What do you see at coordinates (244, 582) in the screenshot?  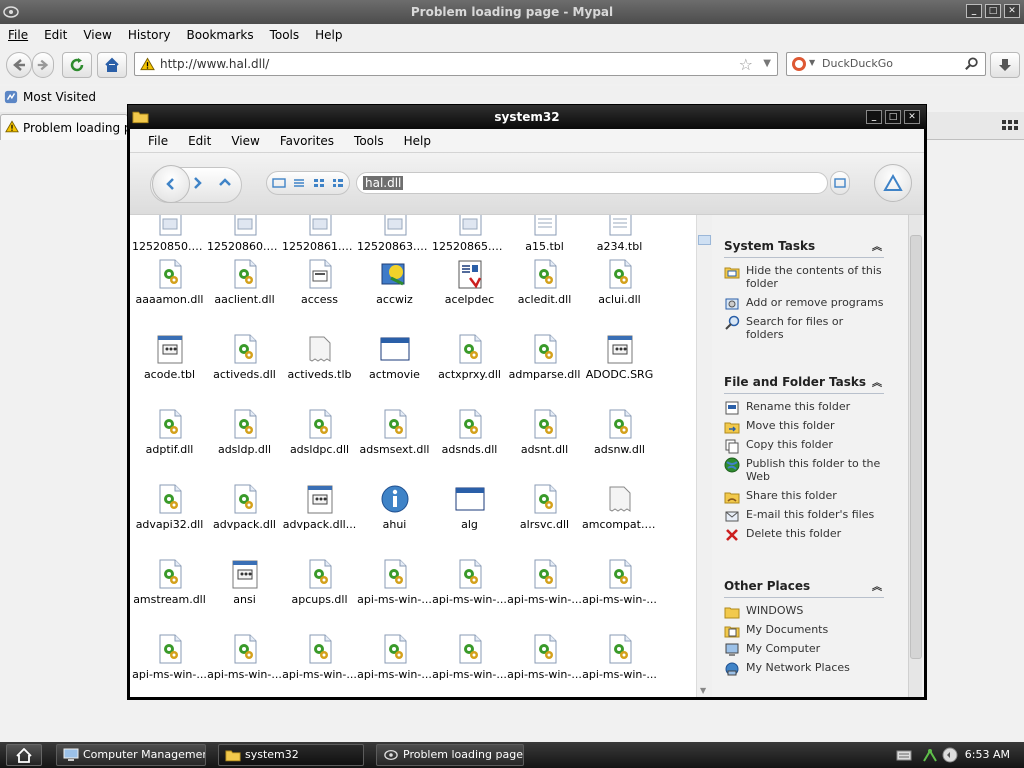 I see `file-item: ansi` at bounding box center [244, 582].